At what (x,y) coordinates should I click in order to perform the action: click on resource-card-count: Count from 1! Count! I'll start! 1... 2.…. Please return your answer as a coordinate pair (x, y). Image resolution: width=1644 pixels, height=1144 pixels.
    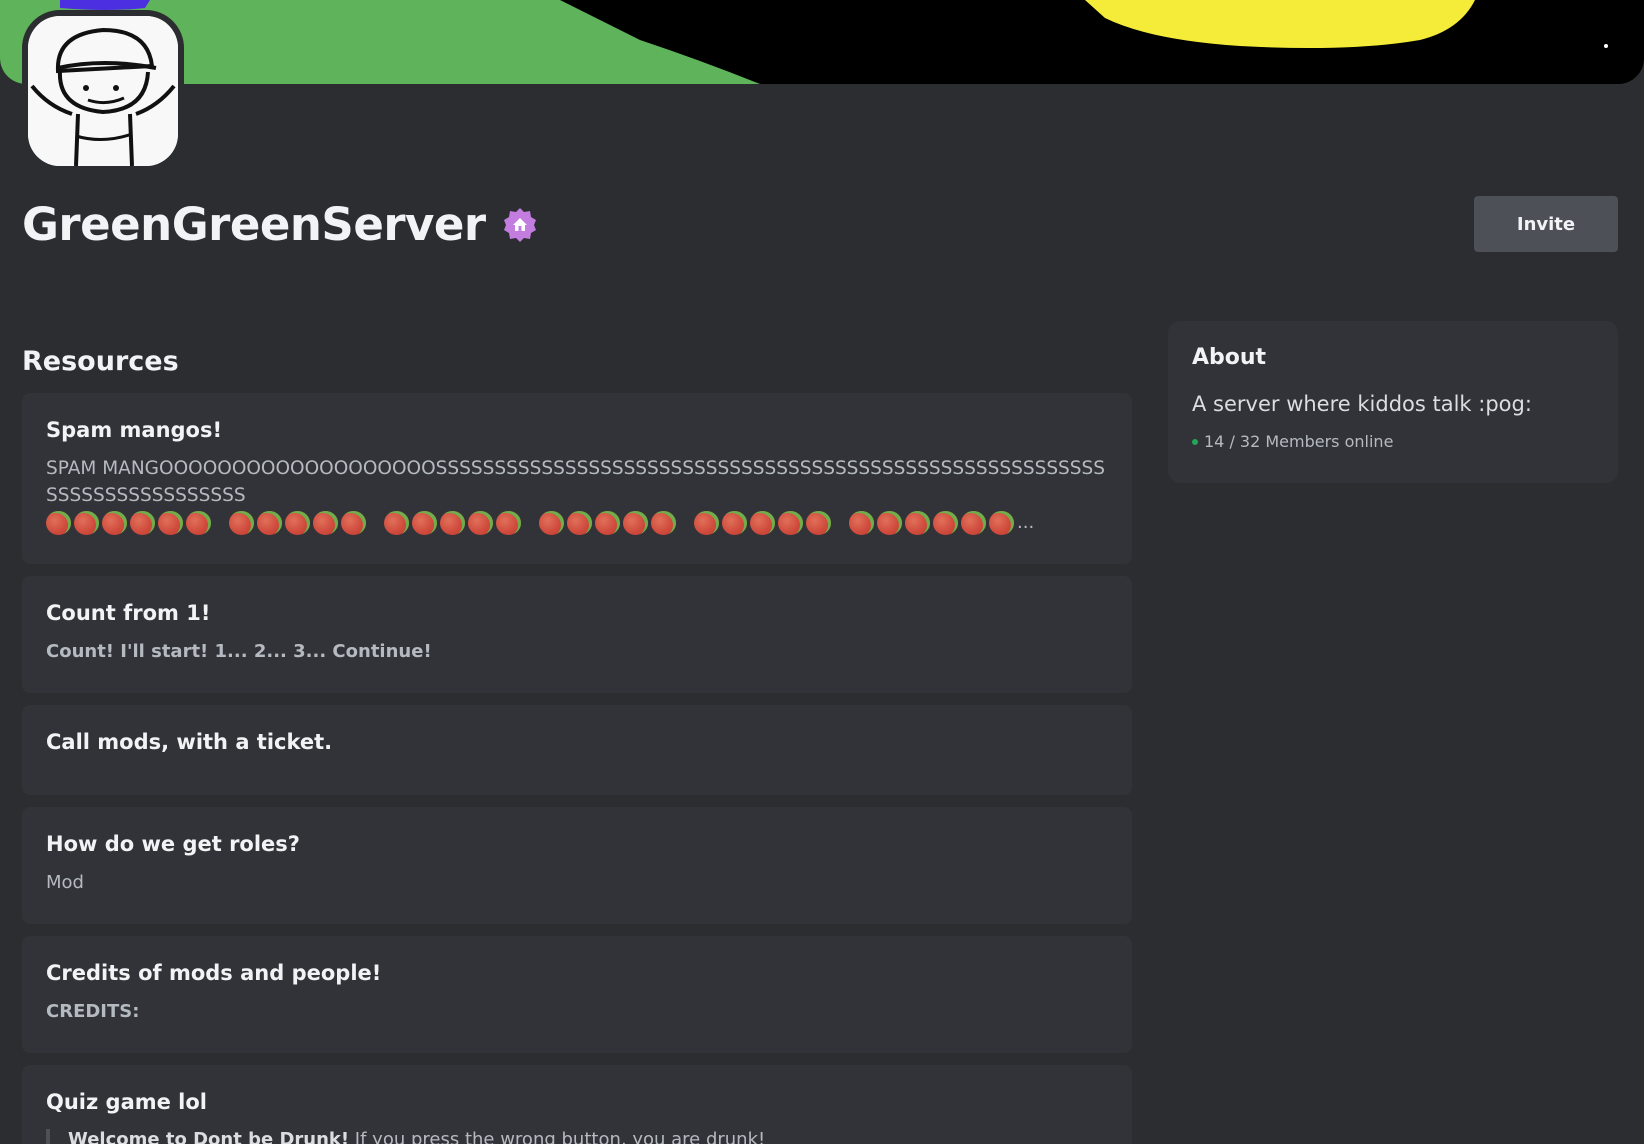
    Looking at the image, I should click on (577, 634).